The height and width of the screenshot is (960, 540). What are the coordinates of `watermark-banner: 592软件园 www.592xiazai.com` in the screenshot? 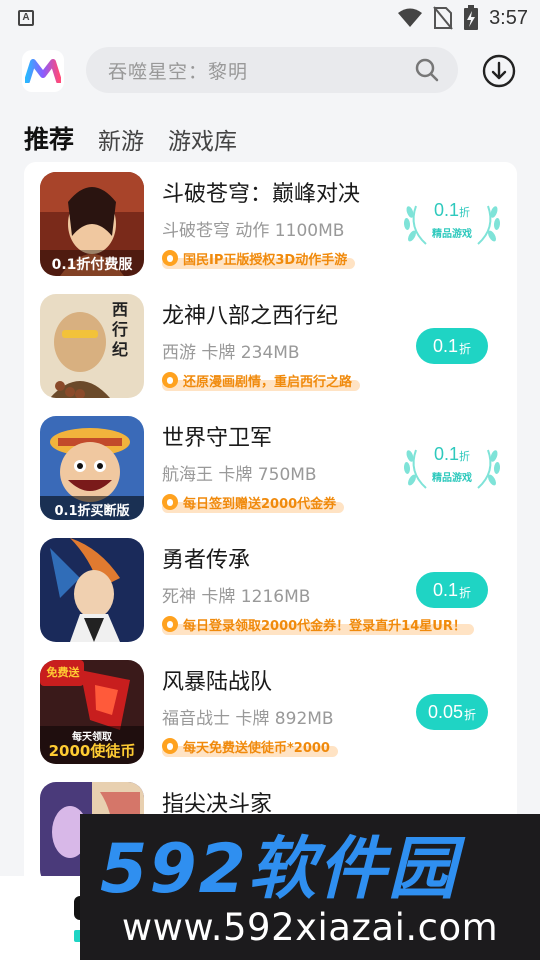 It's located at (310, 887).